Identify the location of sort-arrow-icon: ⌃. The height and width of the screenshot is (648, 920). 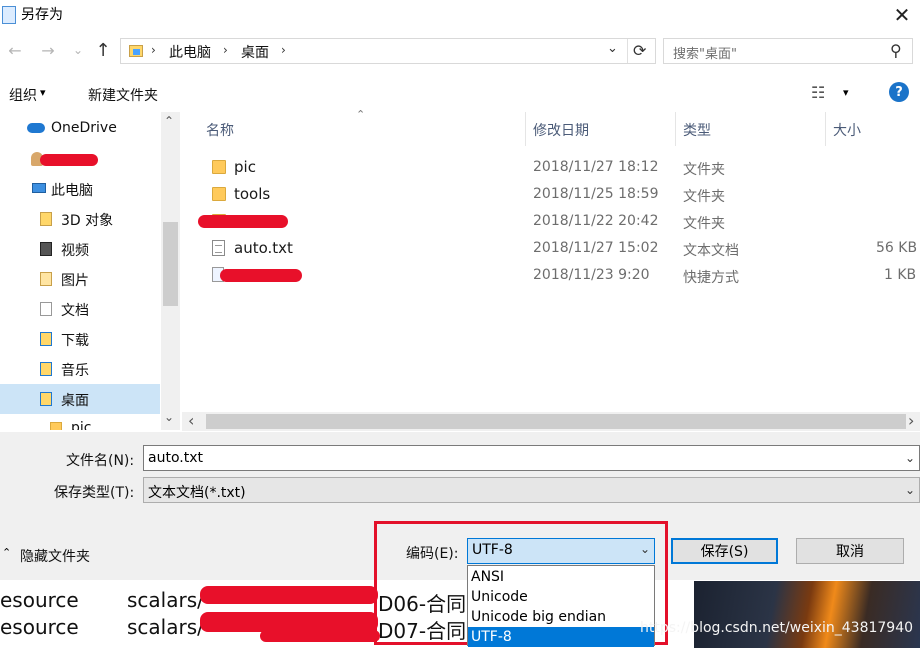
(361, 114).